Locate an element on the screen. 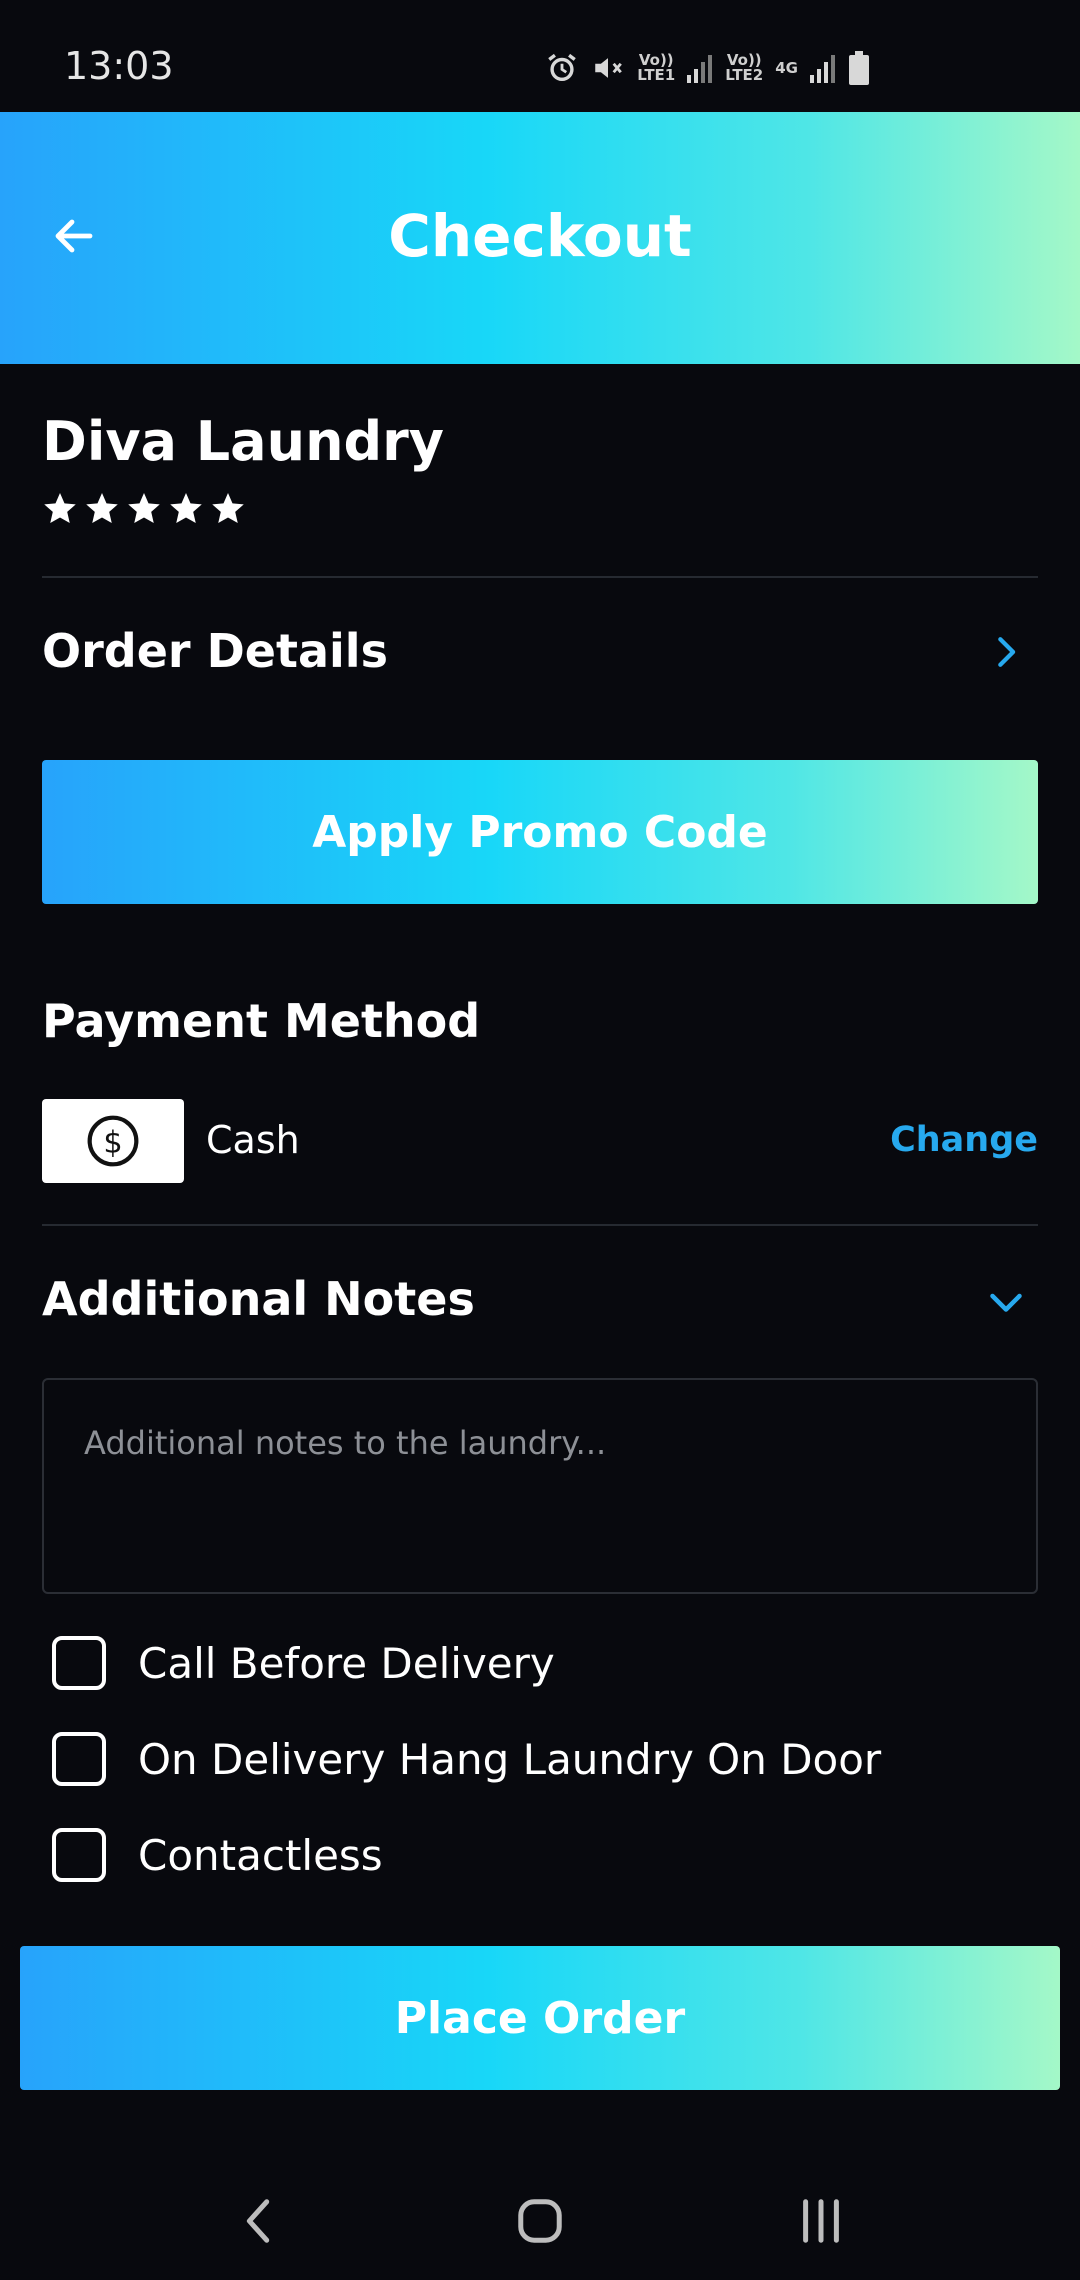 This screenshot has width=1080, height=2280. sim1-label: Vo)) LTE1 is located at coordinates (656, 67).